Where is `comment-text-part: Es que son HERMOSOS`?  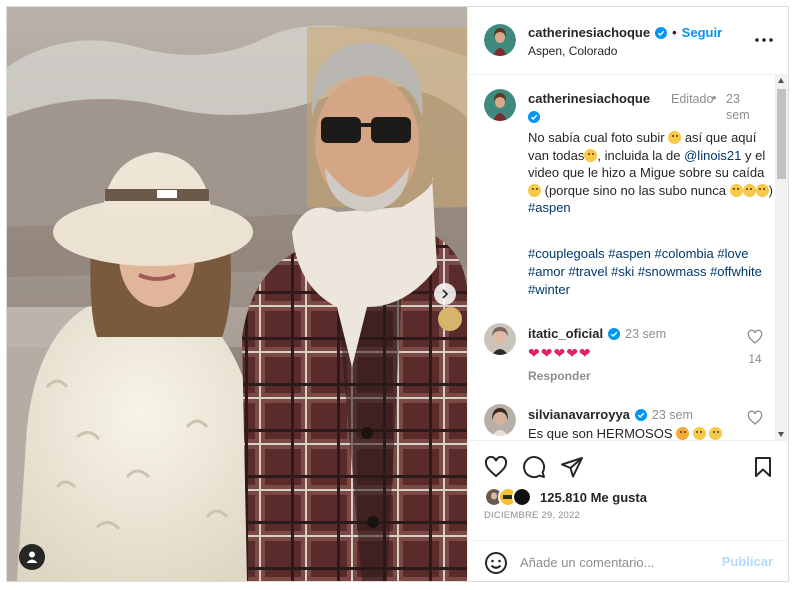 comment-text-part: Es que son HERMOSOS is located at coordinates (602, 433).